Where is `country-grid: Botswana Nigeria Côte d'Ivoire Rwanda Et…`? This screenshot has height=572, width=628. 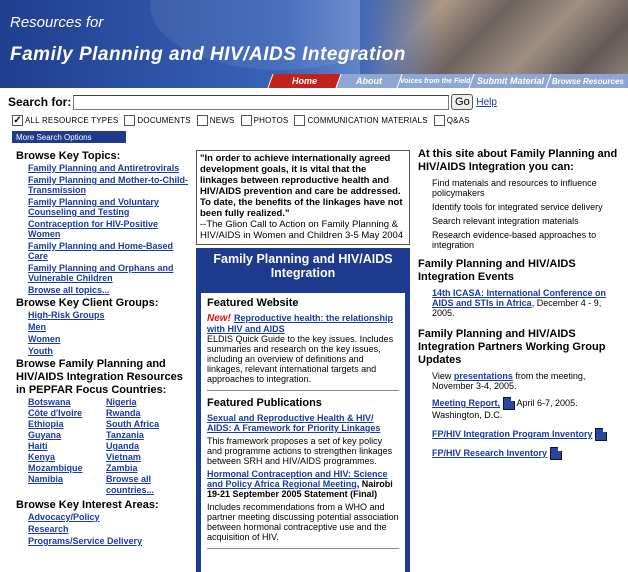
country-grid: Botswana Nigeria Côte d'Ivoire Rwanda Et… is located at coordinates (110, 446).